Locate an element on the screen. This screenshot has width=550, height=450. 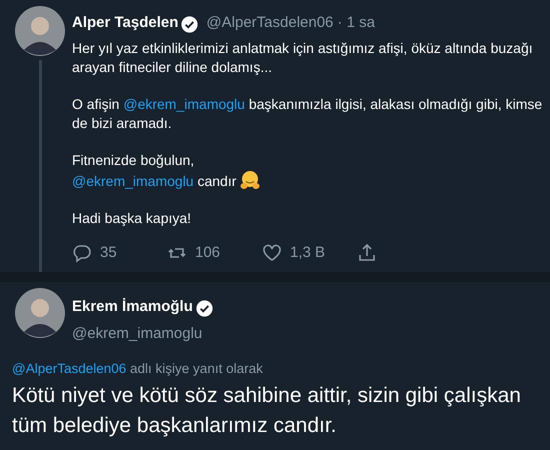
reply-button: 35 is located at coordinates (119, 253).